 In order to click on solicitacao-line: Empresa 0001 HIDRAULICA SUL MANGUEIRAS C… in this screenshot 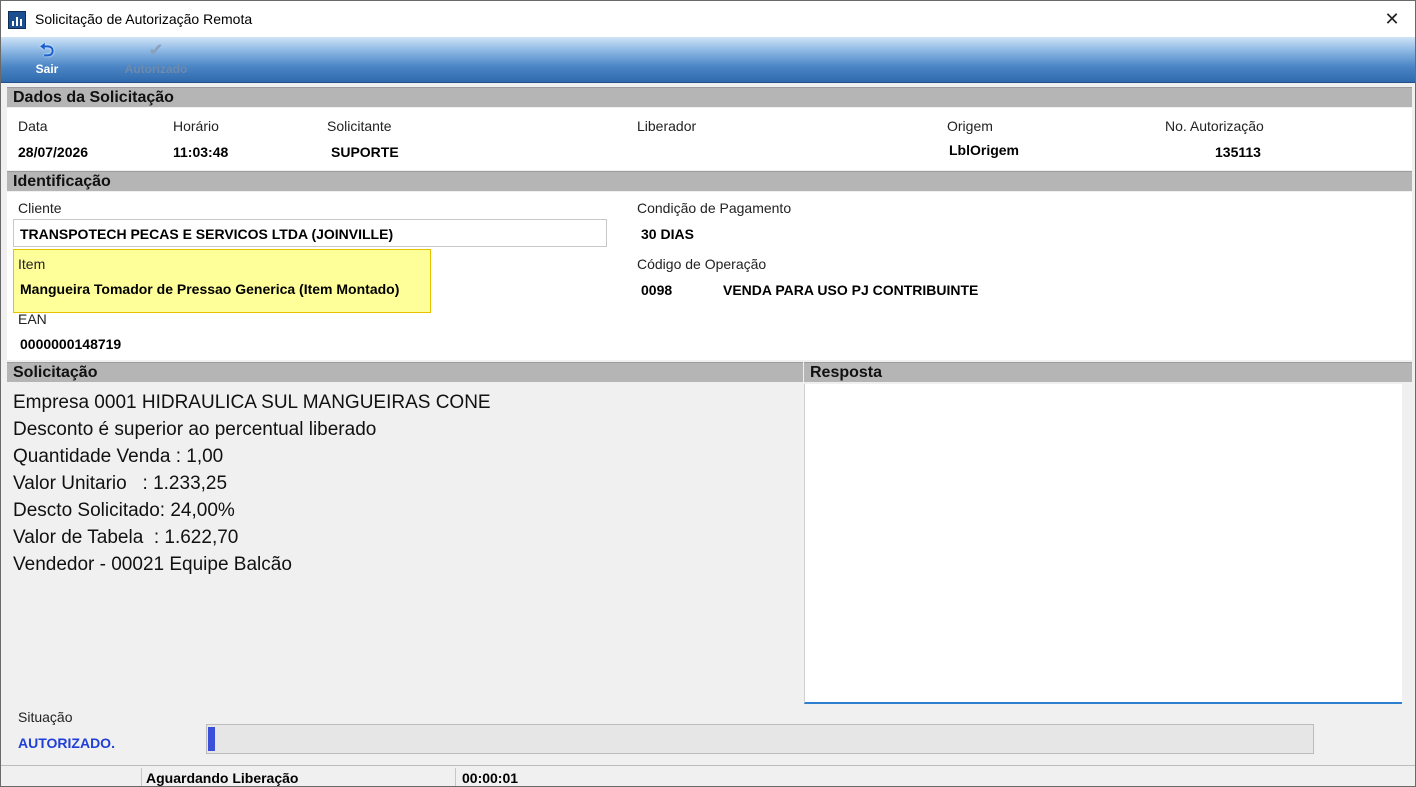, I will do `click(252, 402)`.